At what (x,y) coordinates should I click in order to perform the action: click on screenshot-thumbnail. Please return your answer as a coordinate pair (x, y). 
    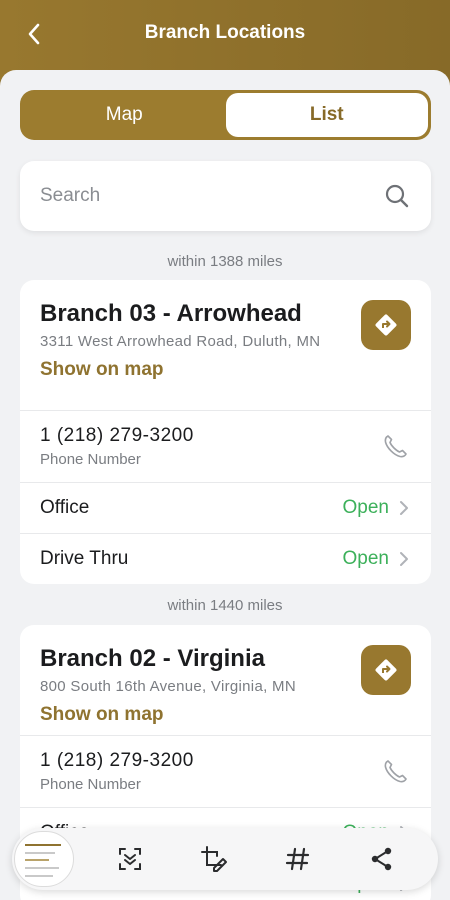
    Looking at the image, I should click on (44, 859).